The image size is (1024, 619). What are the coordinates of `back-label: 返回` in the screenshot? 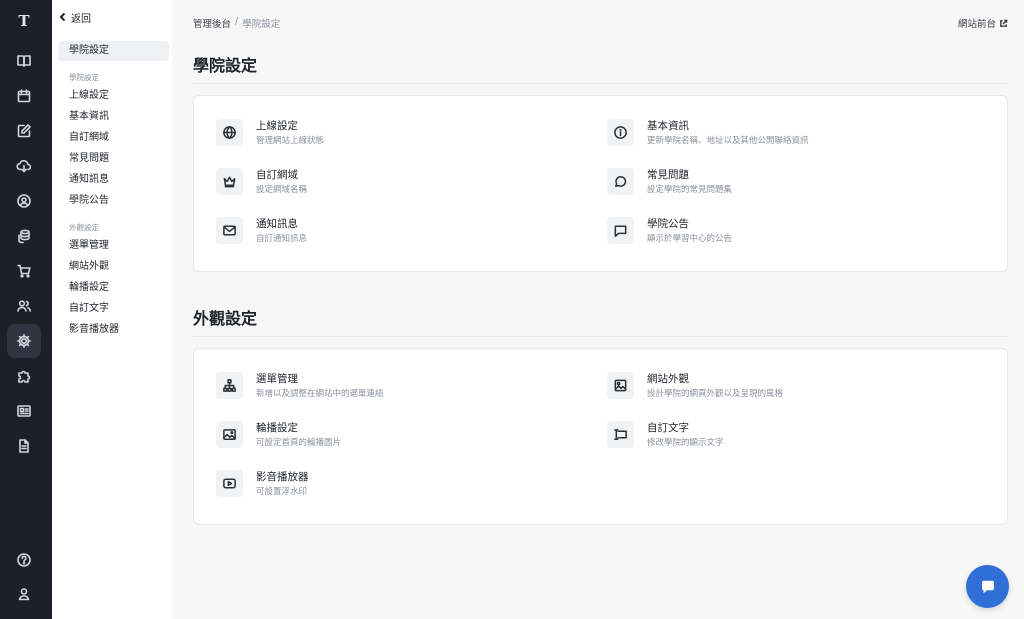 It's located at (81, 19).